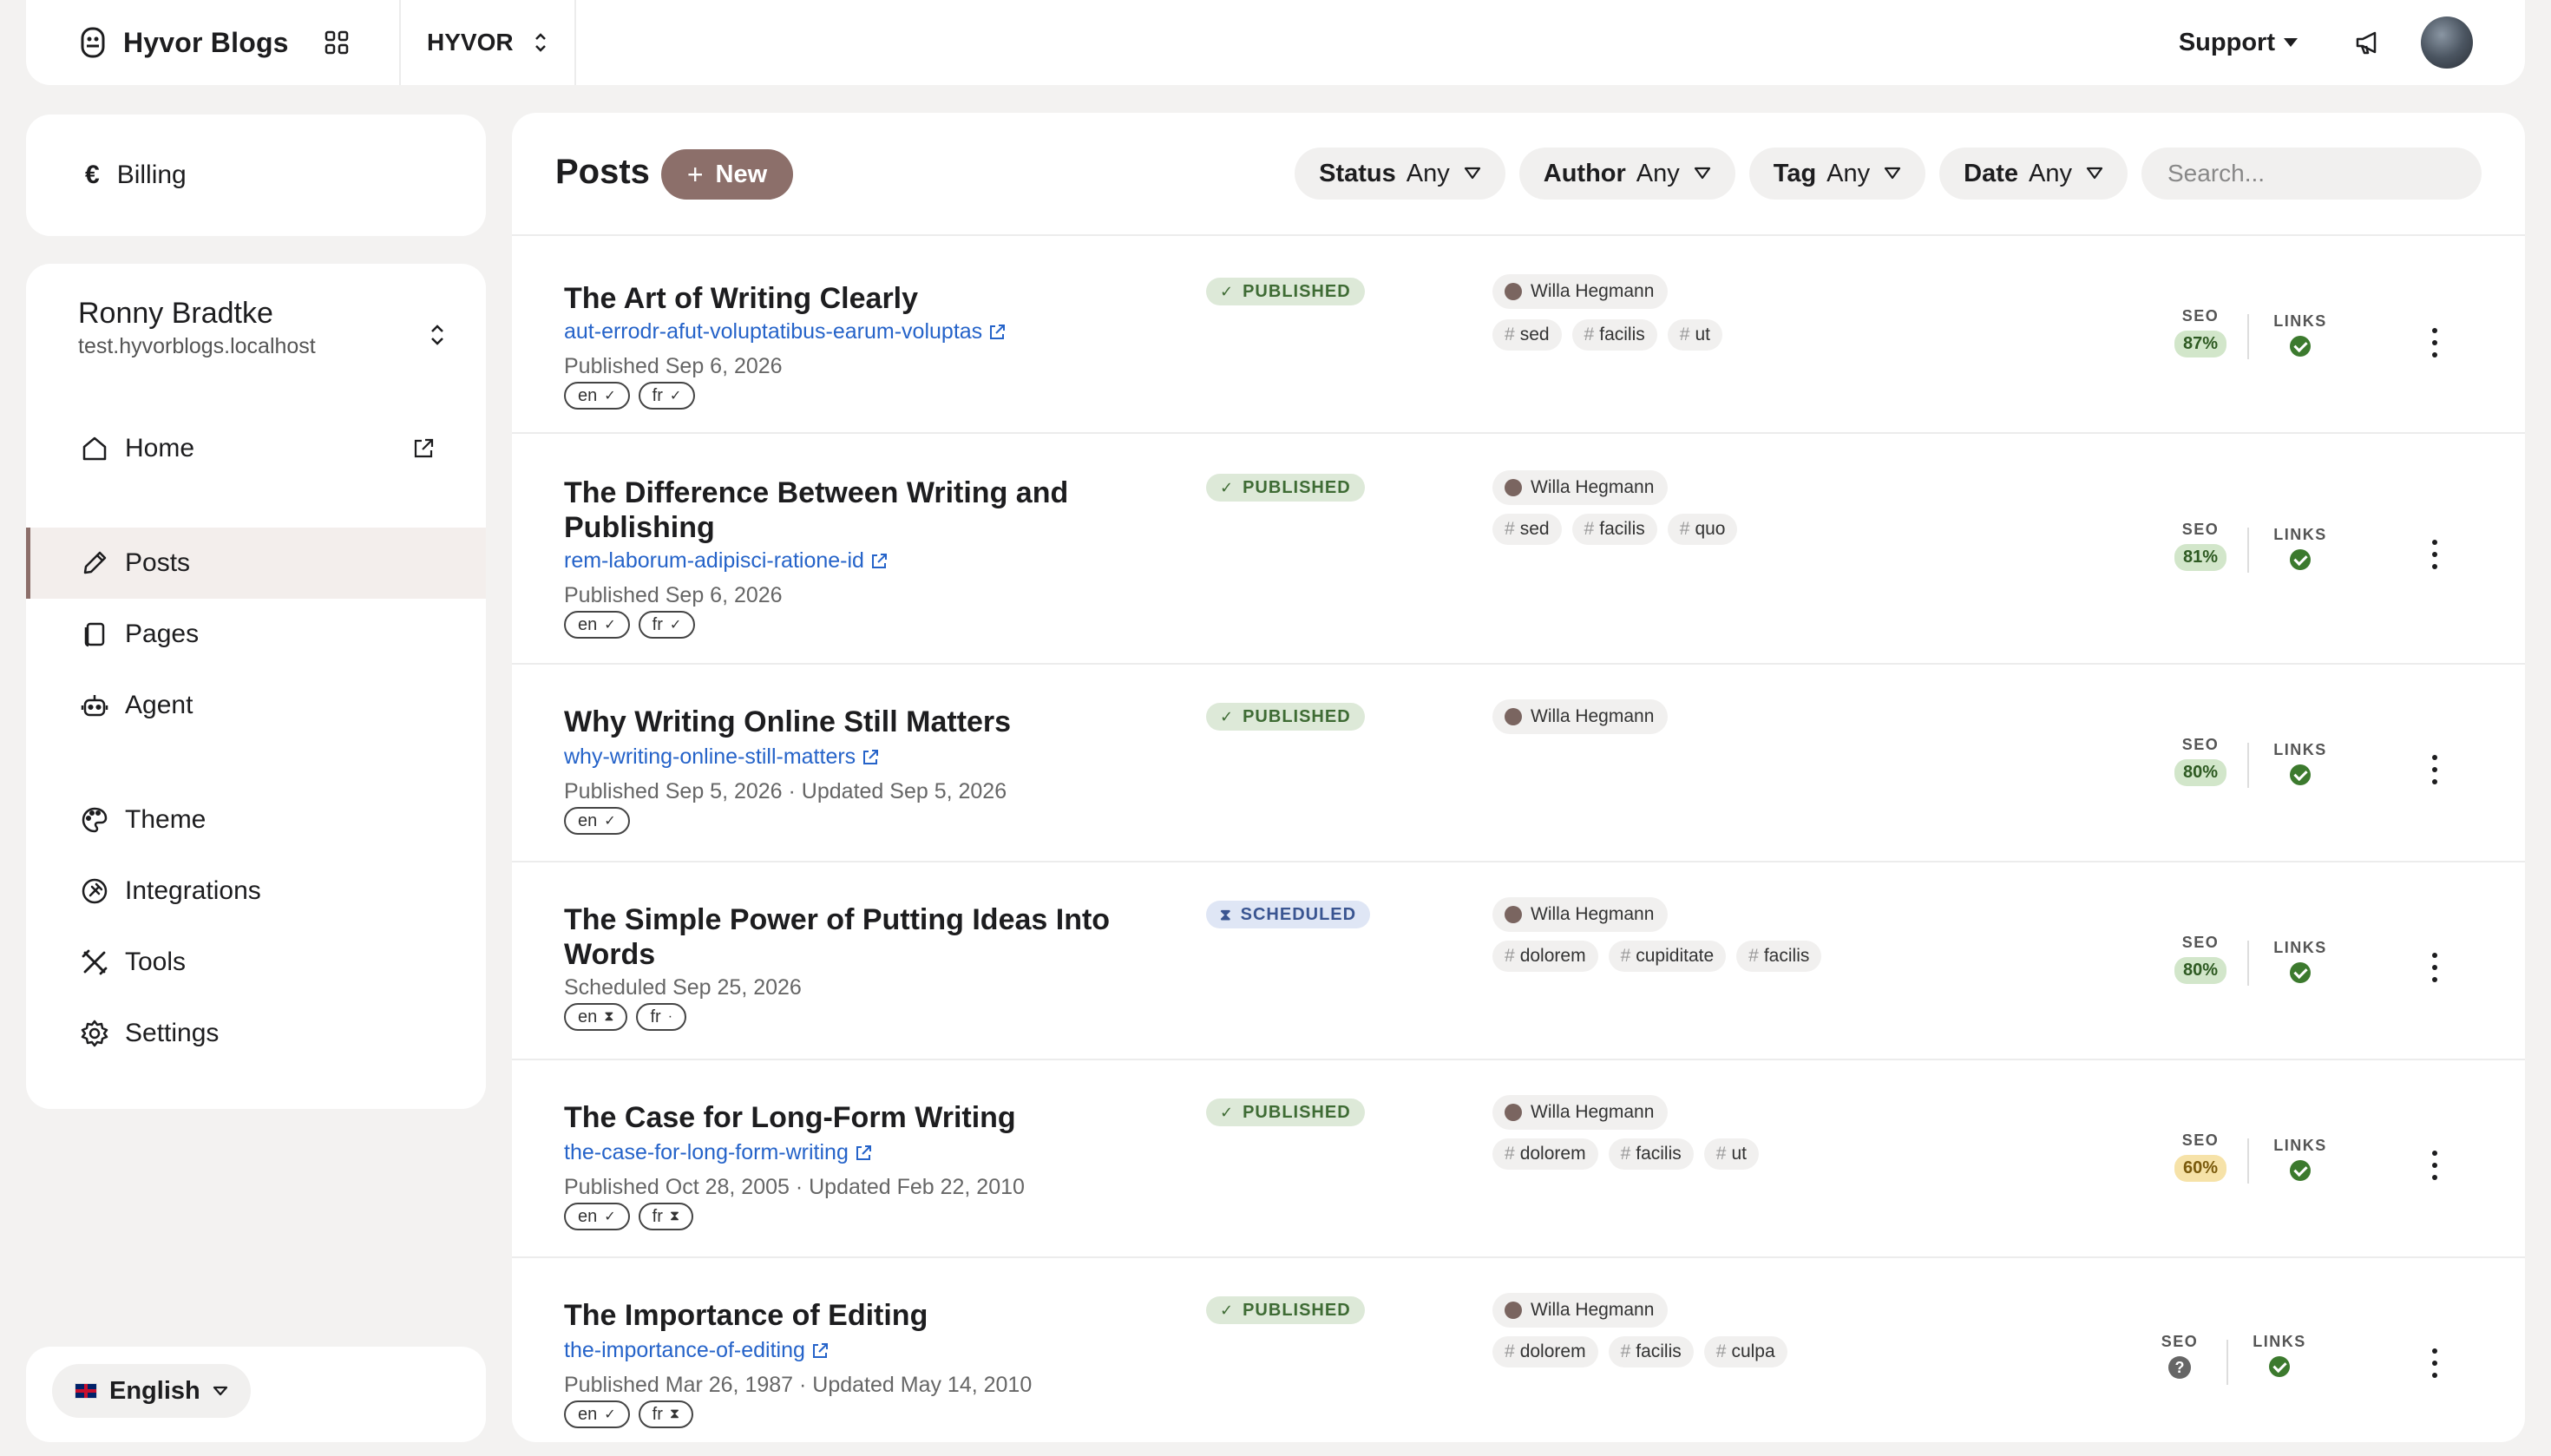 This screenshot has height=1456, width=2551. Describe the element at coordinates (151, 1391) in the screenshot. I see `language-selector: English` at that location.